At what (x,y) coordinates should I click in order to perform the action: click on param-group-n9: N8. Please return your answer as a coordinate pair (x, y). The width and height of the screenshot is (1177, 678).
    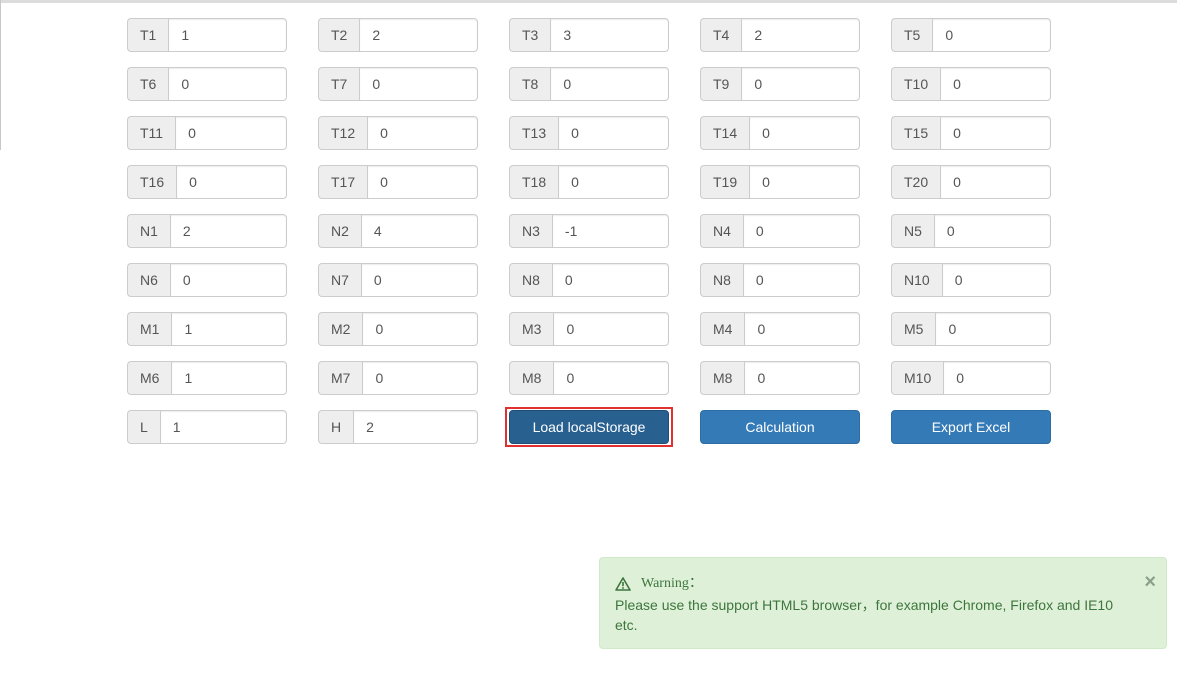
    Looking at the image, I should click on (780, 280).